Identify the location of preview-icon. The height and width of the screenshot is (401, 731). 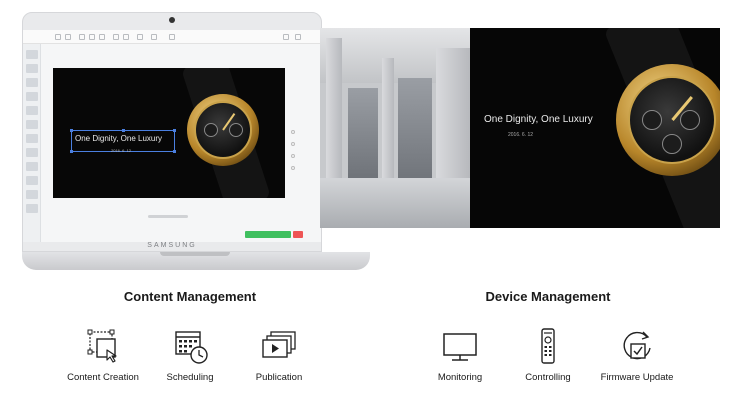
(172, 37).